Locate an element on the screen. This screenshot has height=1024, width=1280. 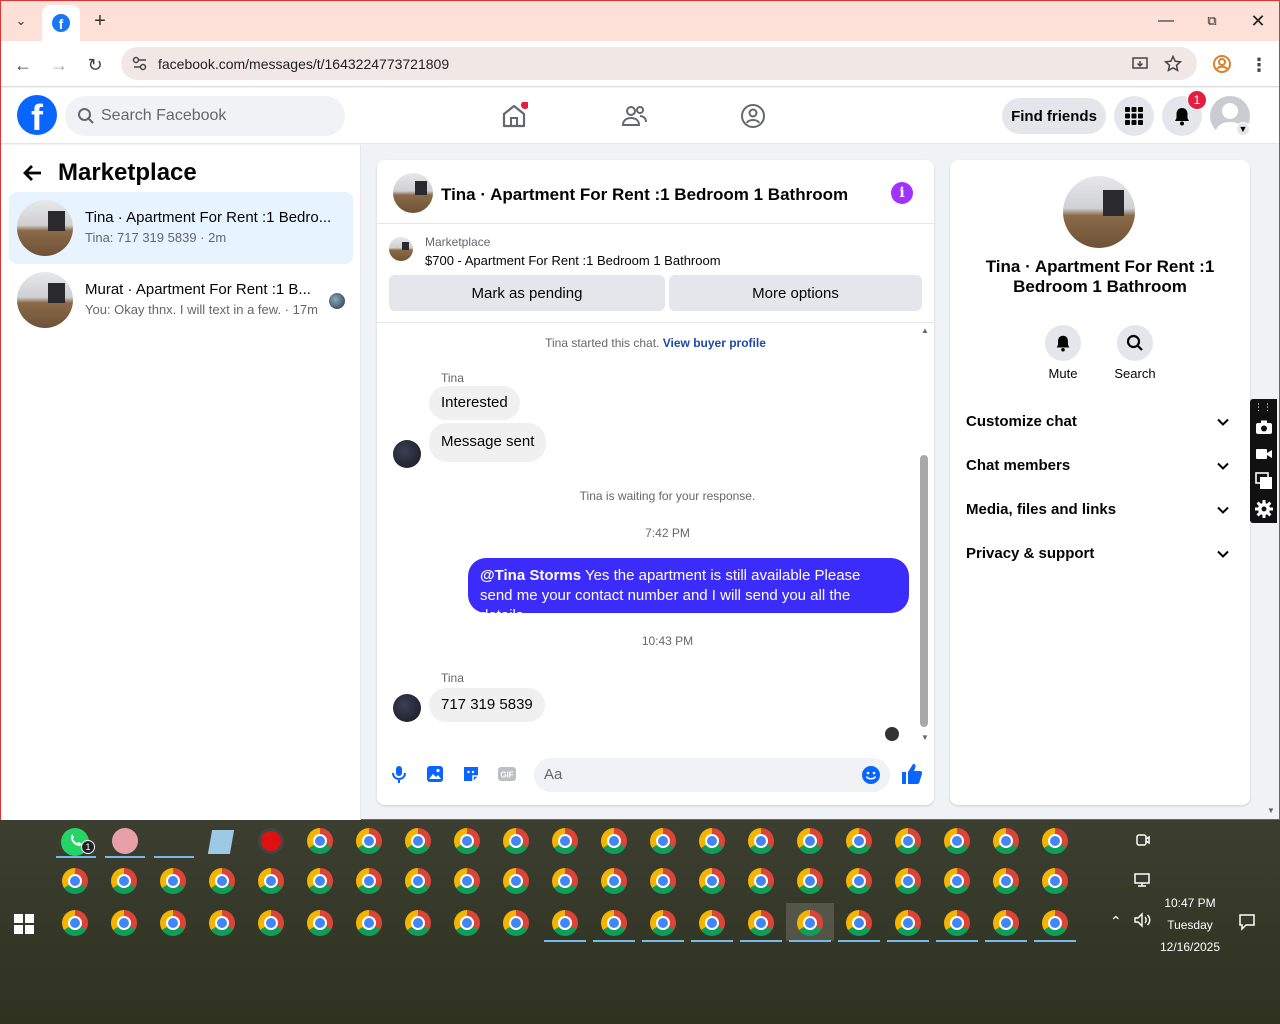
back-button: ← is located at coordinates (23, 65).